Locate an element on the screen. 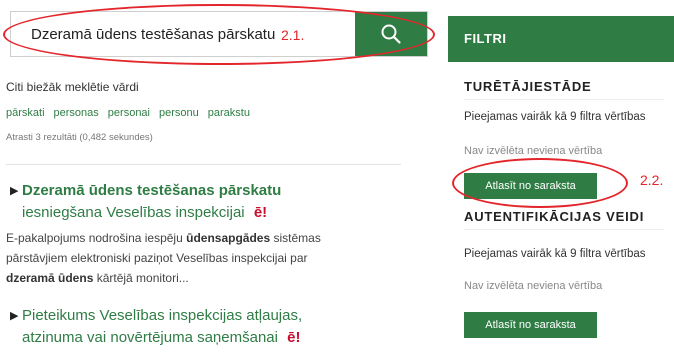  search-input is located at coordinates (184, 34).